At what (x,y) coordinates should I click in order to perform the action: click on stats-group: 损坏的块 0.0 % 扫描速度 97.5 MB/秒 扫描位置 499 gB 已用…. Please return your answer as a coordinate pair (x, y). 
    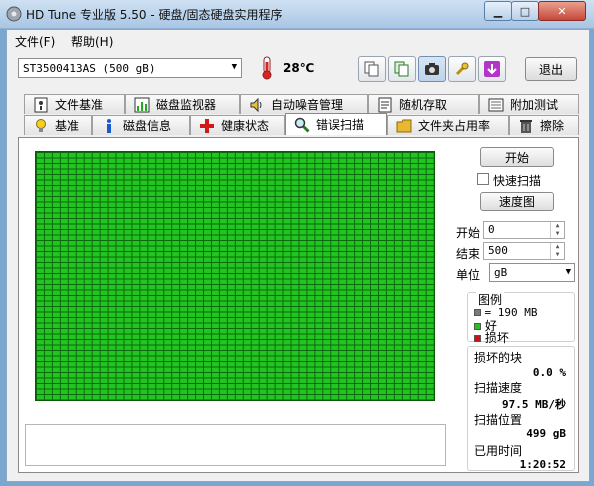
    Looking at the image, I should click on (521, 408).